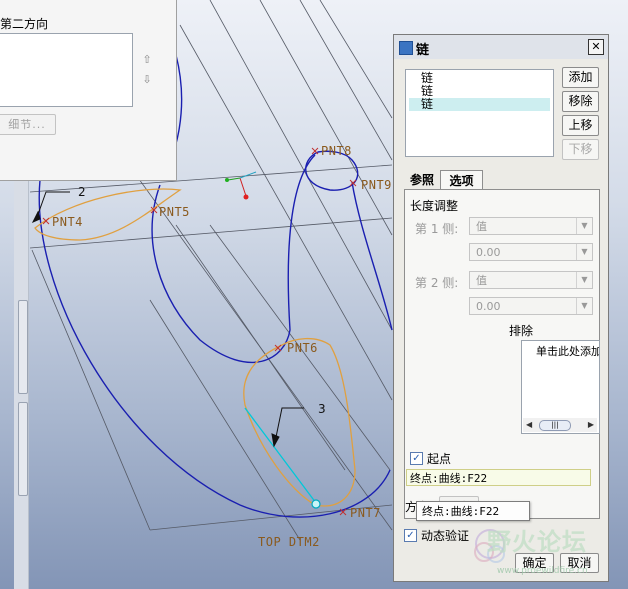  I want to click on down-arrow-icon: ⇩, so click(147, 80).